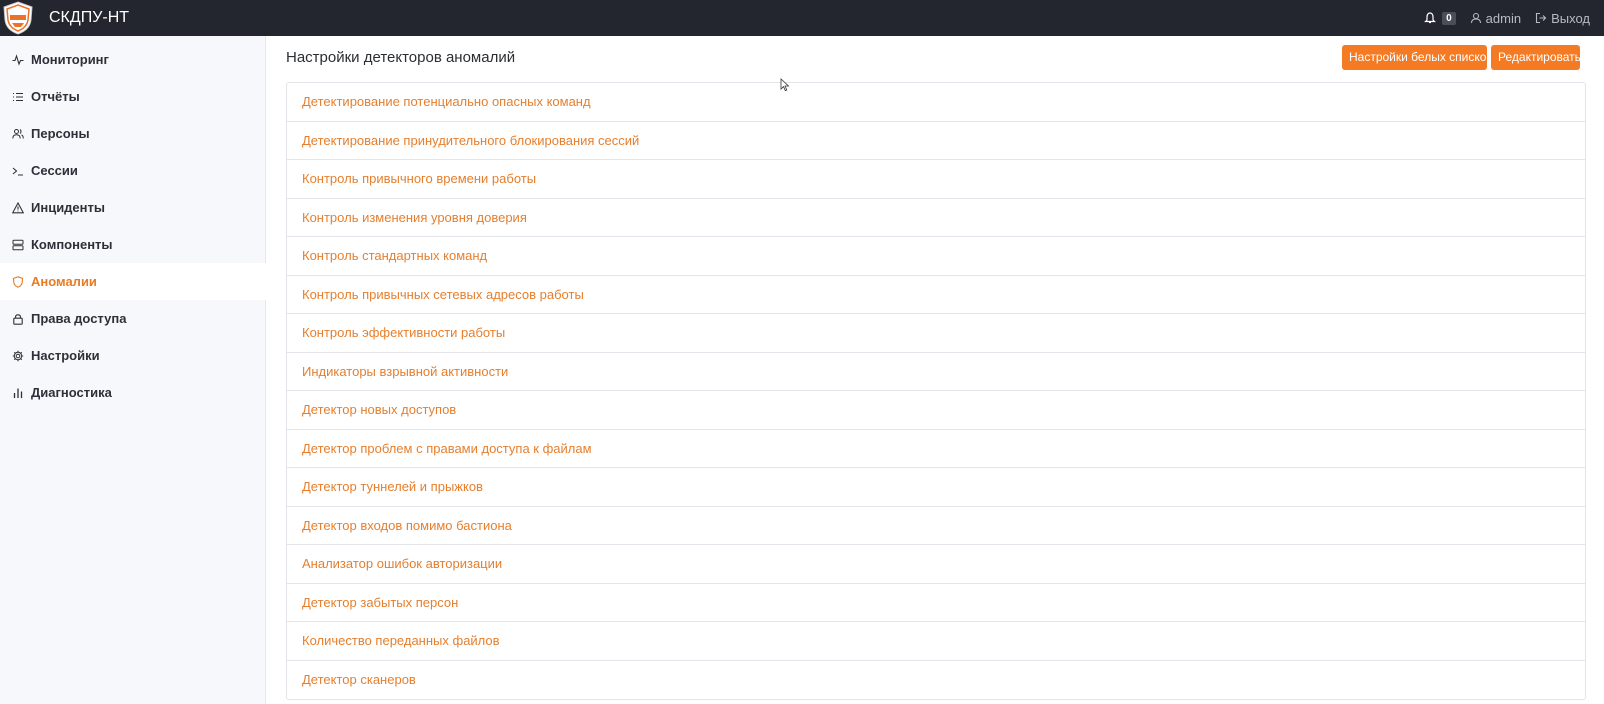 The height and width of the screenshot is (704, 1604). Describe the element at coordinates (785, 85) in the screenshot. I see `mouse-cursor-icon` at that location.